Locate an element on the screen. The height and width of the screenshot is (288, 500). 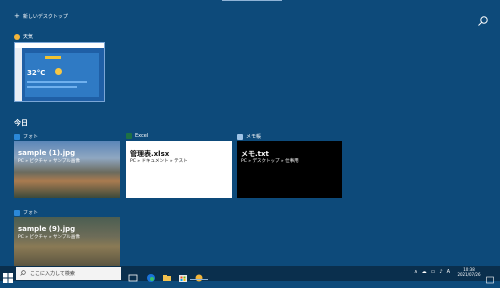
cloud-icon: ☁ is located at coordinates (424, 272).